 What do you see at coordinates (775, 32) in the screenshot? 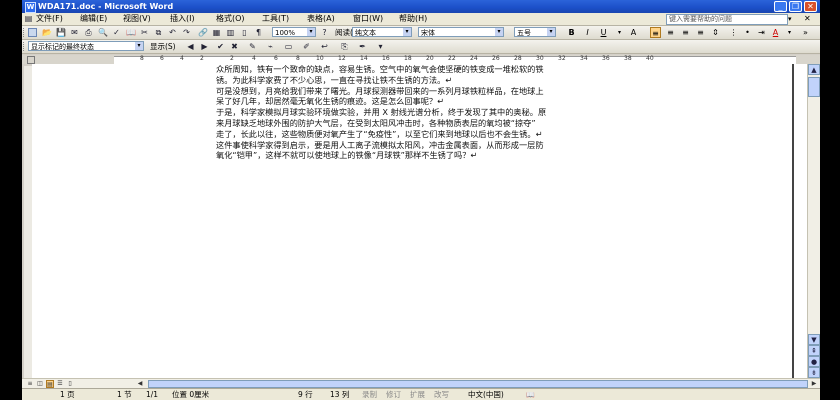
I see `font-color-icon: A` at bounding box center [775, 32].